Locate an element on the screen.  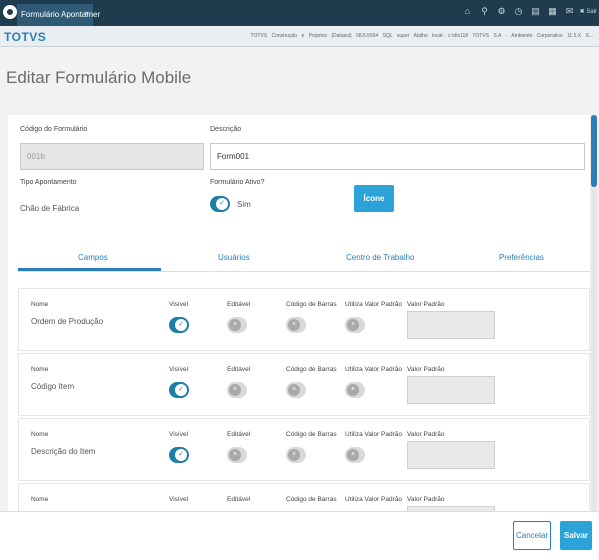
tab-preferencias: Preferências is located at coordinates (521, 257).